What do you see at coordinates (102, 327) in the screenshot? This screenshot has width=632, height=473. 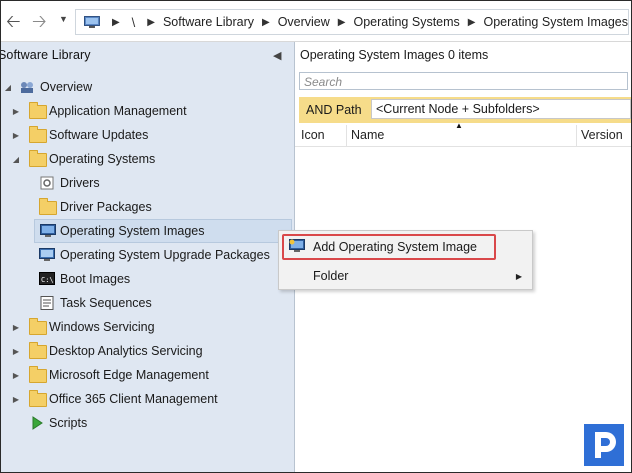 I see `tree-item-label: Windows Servicing` at bounding box center [102, 327].